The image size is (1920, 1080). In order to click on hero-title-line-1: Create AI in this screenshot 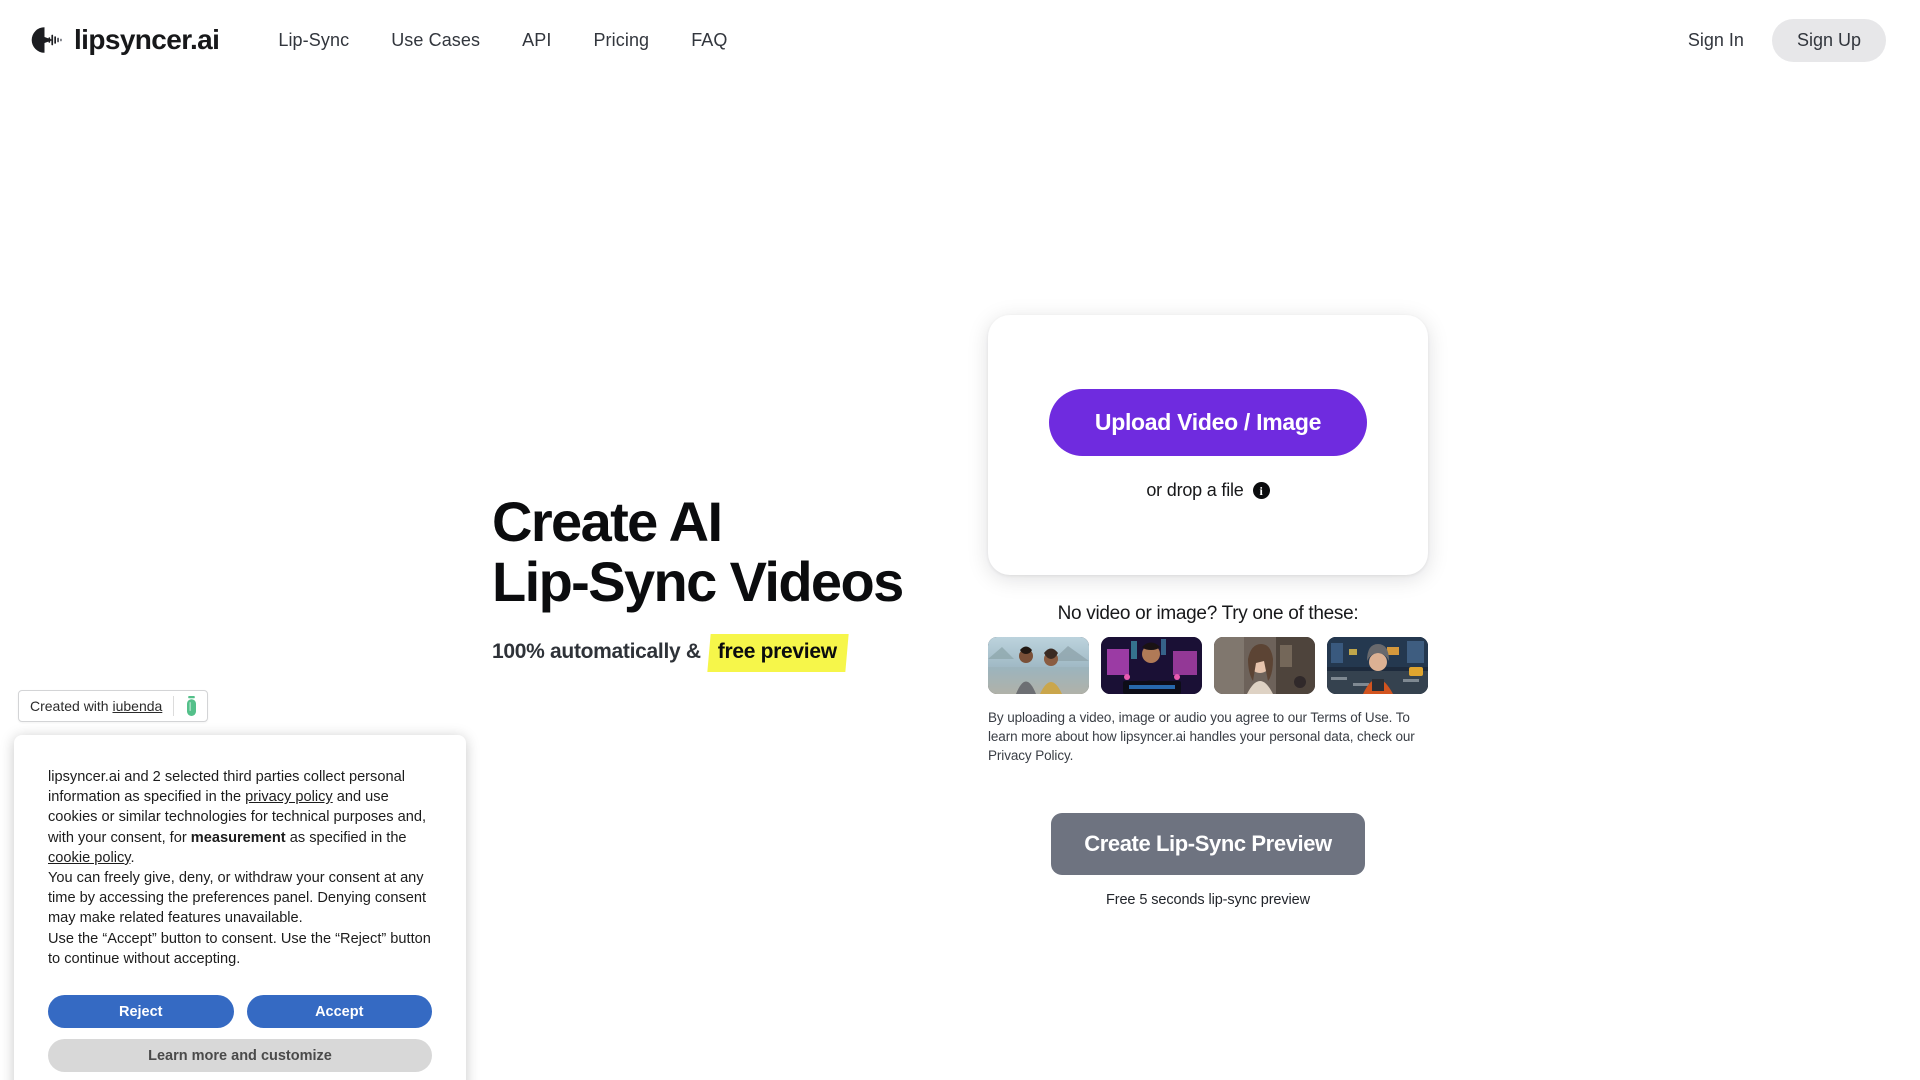, I will do `click(607, 521)`.